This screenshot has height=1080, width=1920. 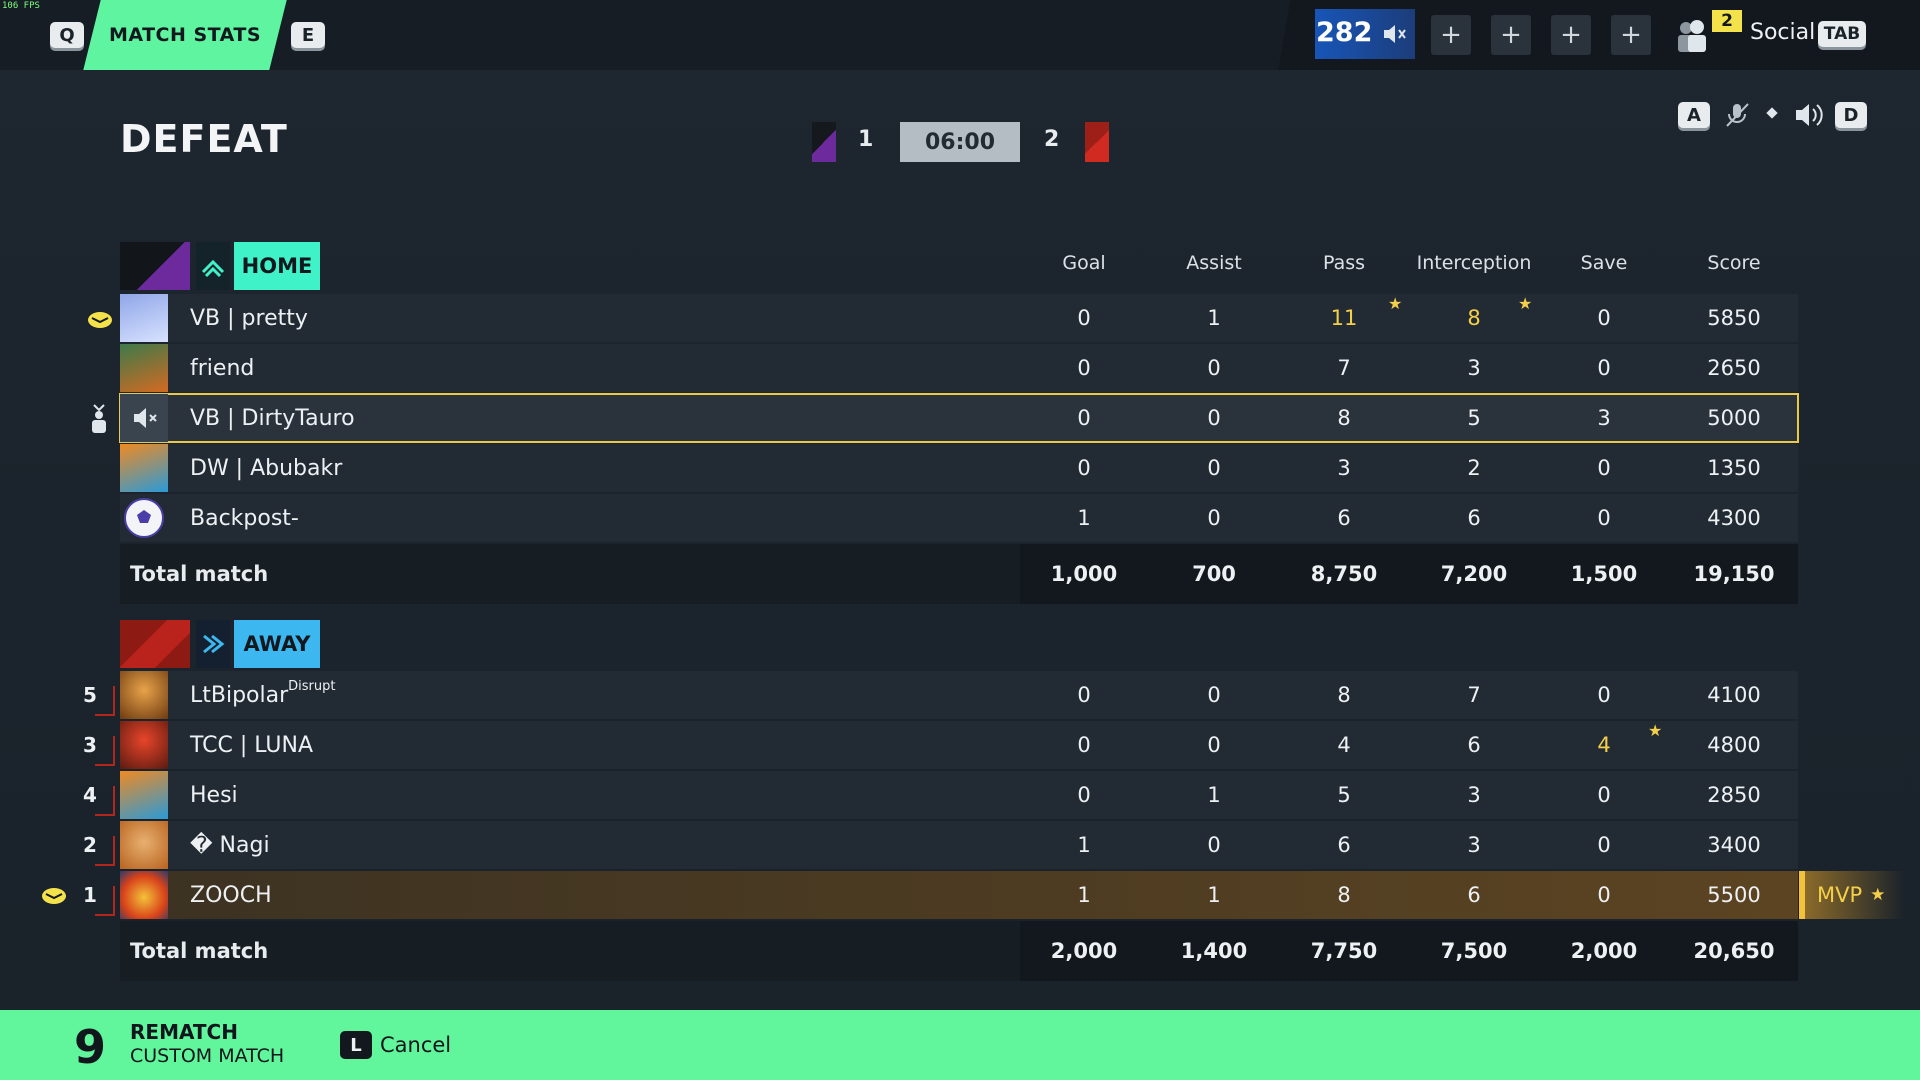 I want to click on col-pass: Pass, so click(x=1344, y=263).